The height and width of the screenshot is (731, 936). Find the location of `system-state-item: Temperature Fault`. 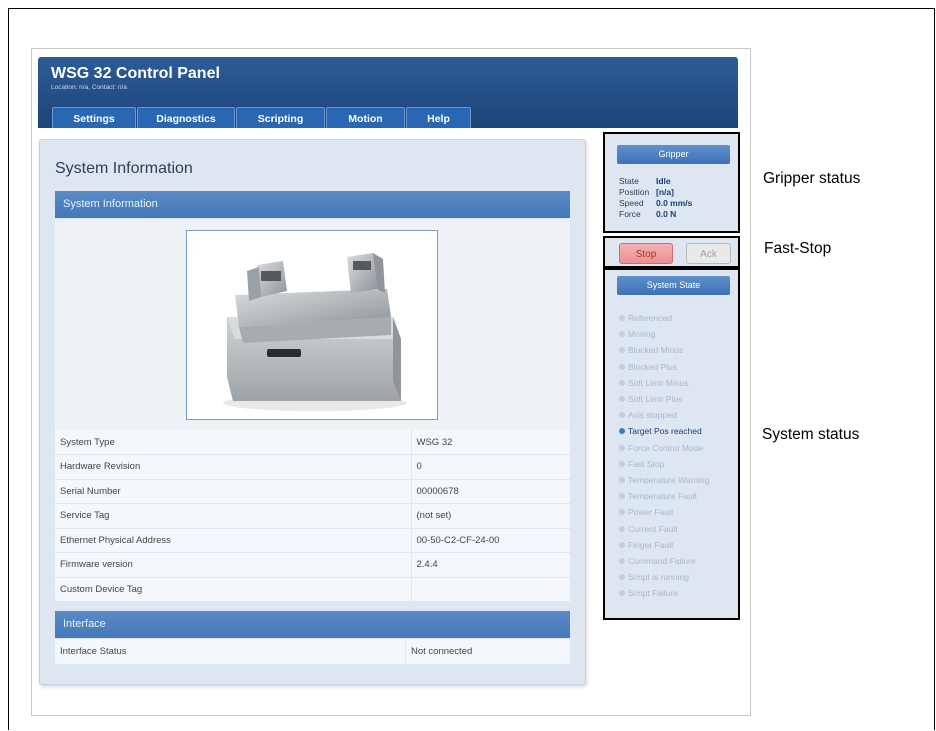

system-state-item: Temperature Fault is located at coordinates (658, 496).